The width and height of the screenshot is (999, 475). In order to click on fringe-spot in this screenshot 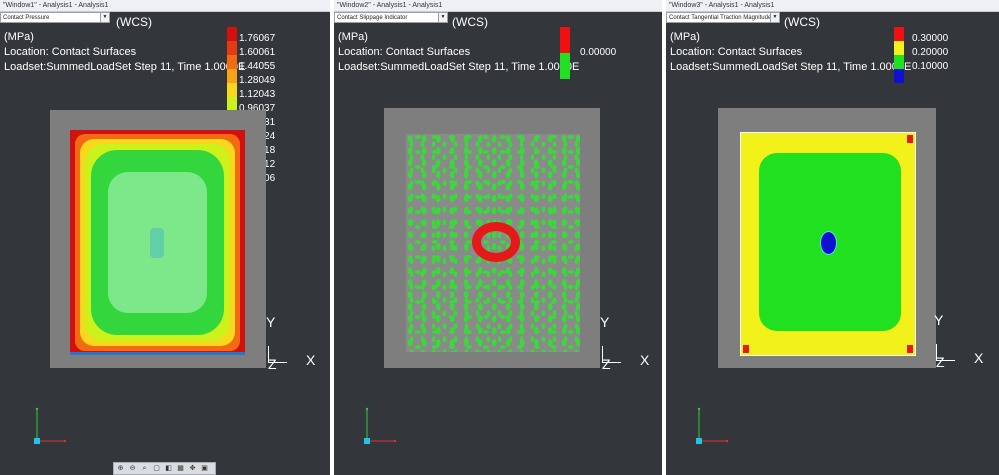, I will do `click(157, 243)`.